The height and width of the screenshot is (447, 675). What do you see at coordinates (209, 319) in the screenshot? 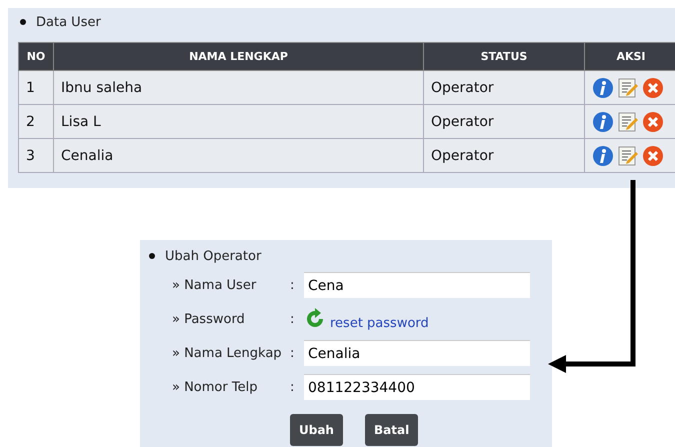
I see `field-label: » Password` at bounding box center [209, 319].